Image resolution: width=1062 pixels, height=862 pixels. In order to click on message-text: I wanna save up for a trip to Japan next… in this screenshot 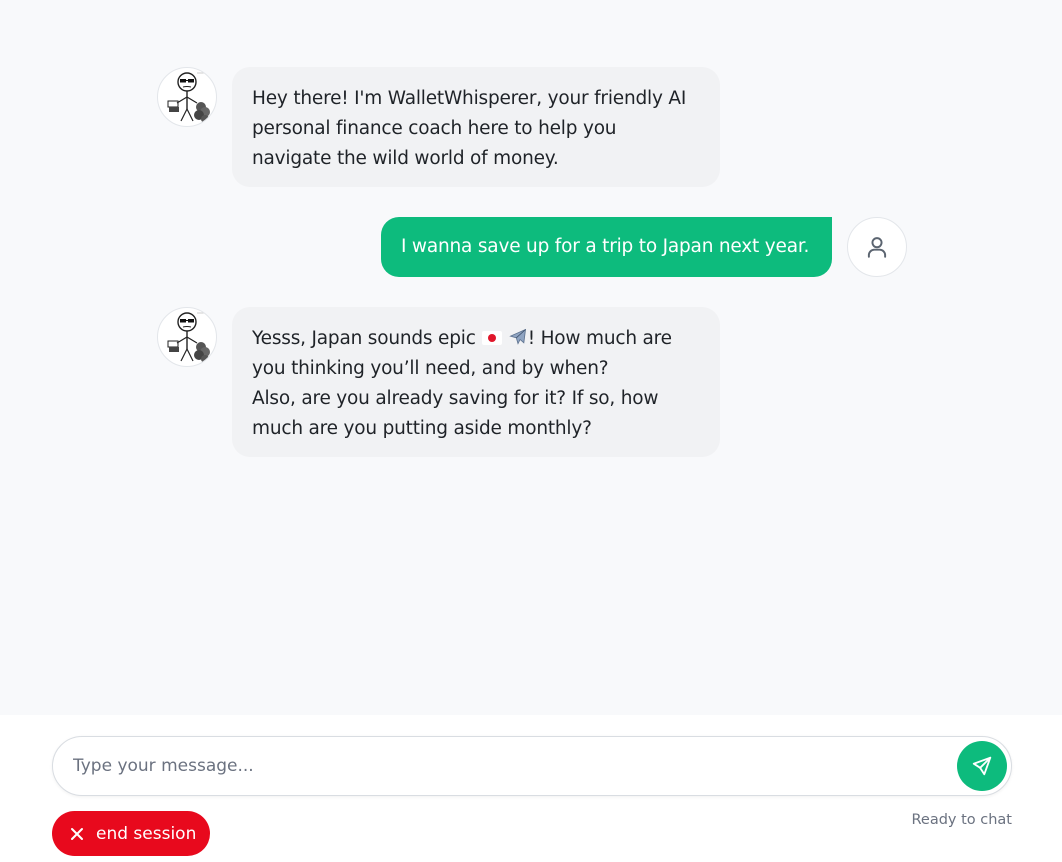, I will do `click(605, 246)`.